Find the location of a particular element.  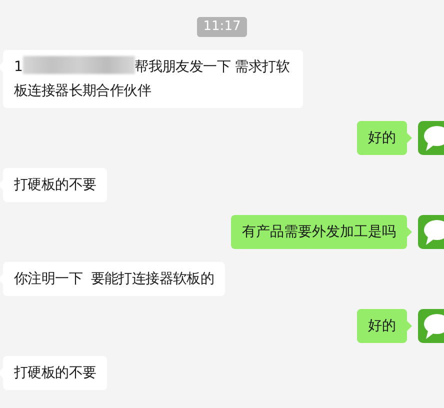

message-bubble: 1 帮我朋友发一下 需求打软板连接器长期合作伙伴 is located at coordinates (153, 79).